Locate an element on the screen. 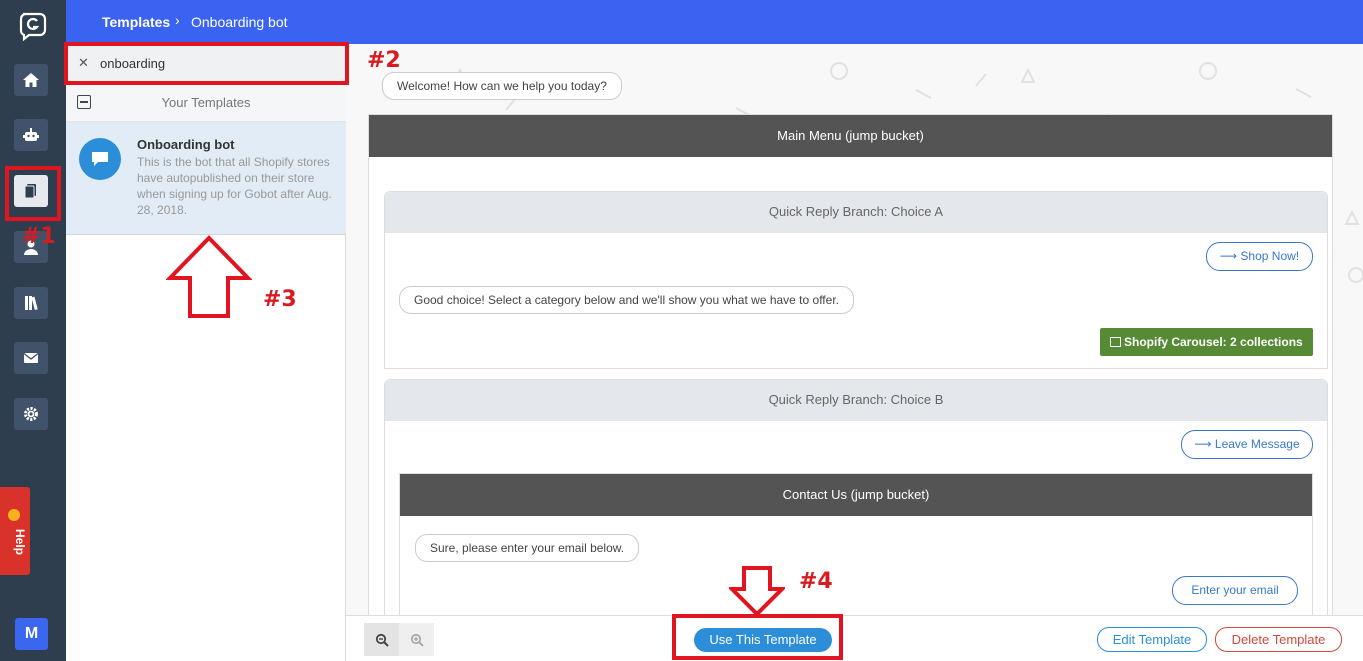 This screenshot has height=661, width=1363. edit-template-button: Edit Template is located at coordinates (1152, 639).